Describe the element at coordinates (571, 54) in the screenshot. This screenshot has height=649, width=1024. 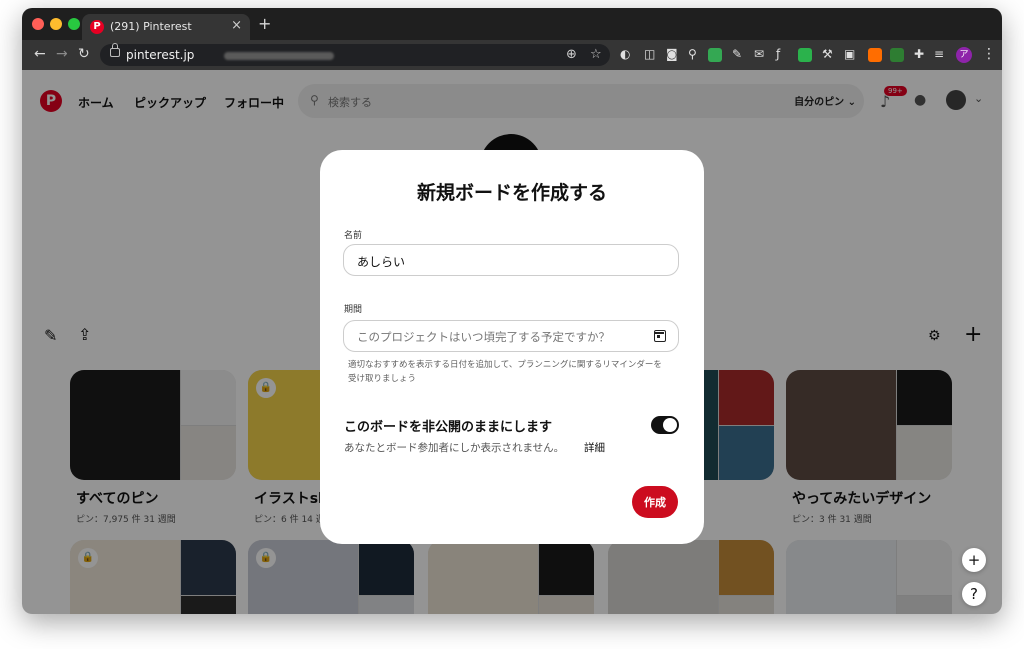
I see `install-app-icon: ⊕` at that location.